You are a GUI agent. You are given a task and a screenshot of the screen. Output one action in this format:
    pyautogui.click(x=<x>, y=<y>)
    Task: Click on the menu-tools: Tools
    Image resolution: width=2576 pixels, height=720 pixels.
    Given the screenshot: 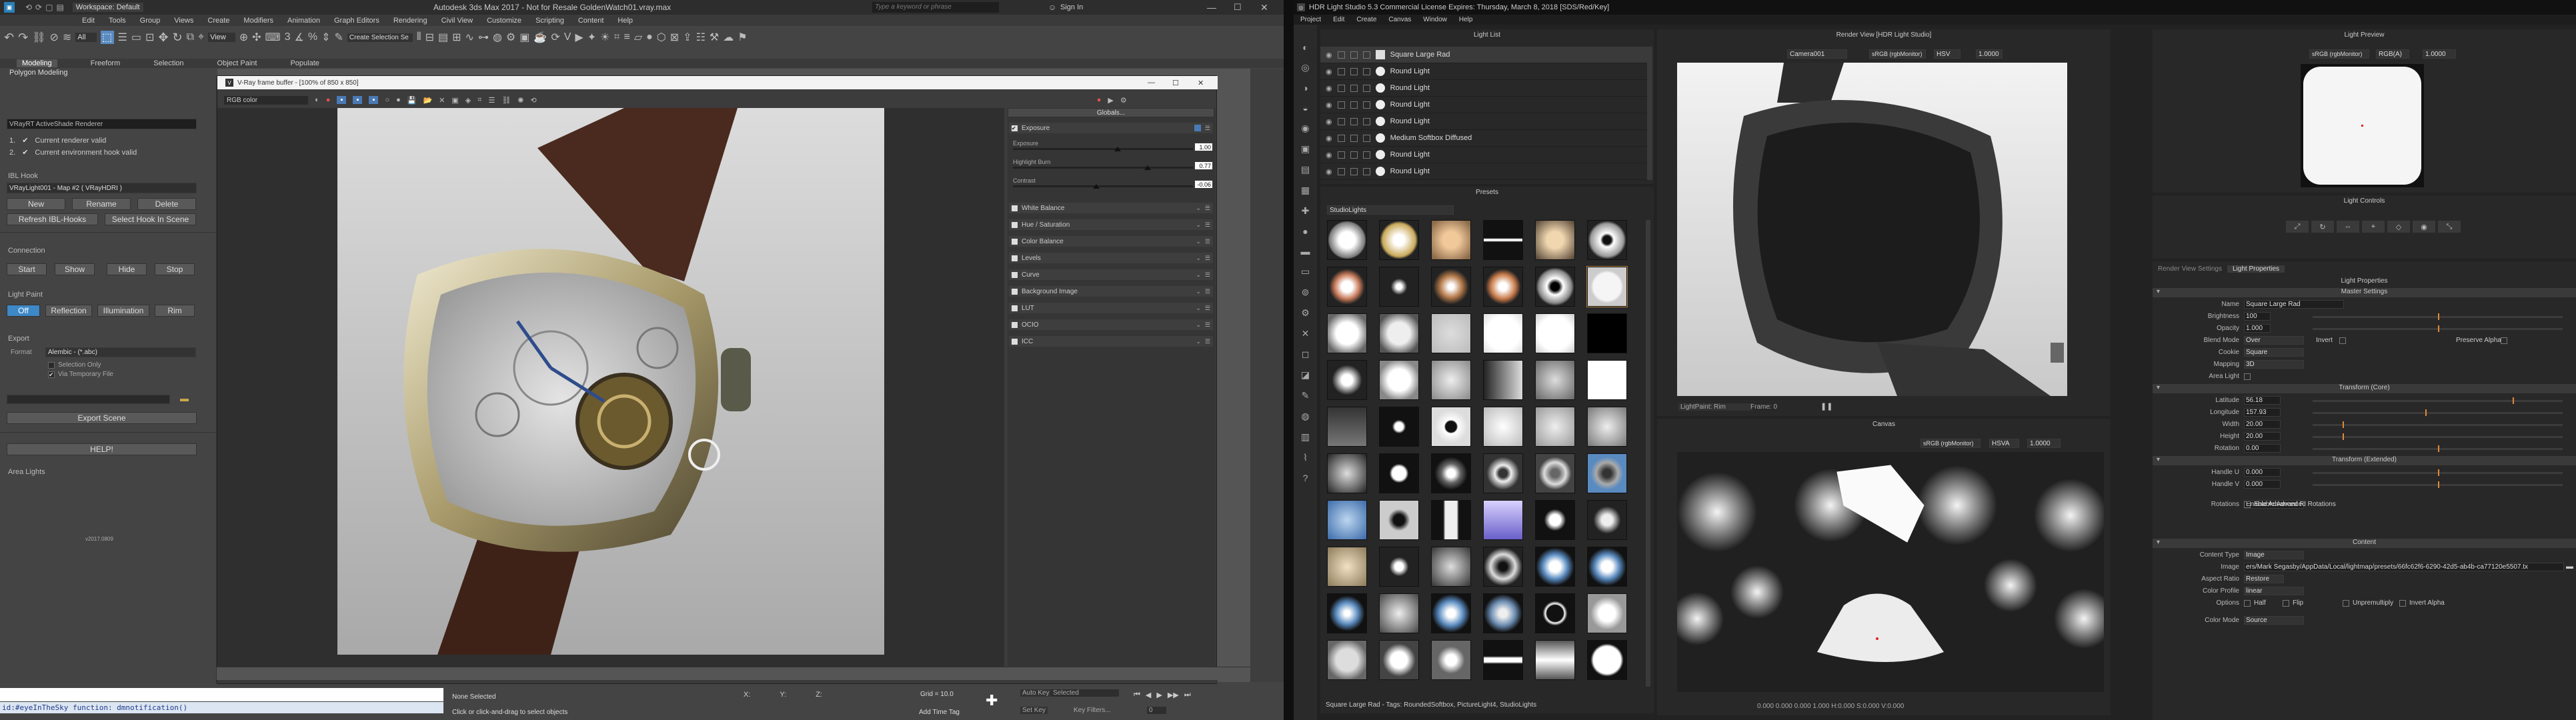 What is the action you would take?
    pyautogui.click(x=117, y=21)
    